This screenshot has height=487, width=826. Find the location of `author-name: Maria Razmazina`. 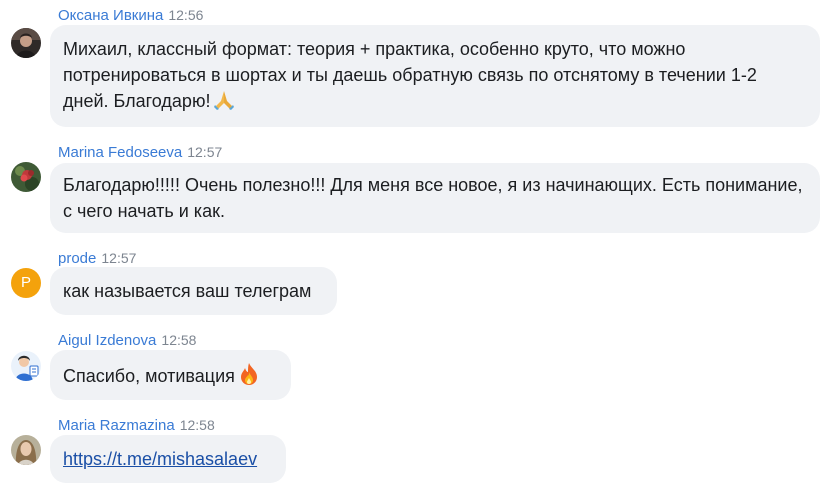

author-name: Maria Razmazina is located at coordinates (116, 425).